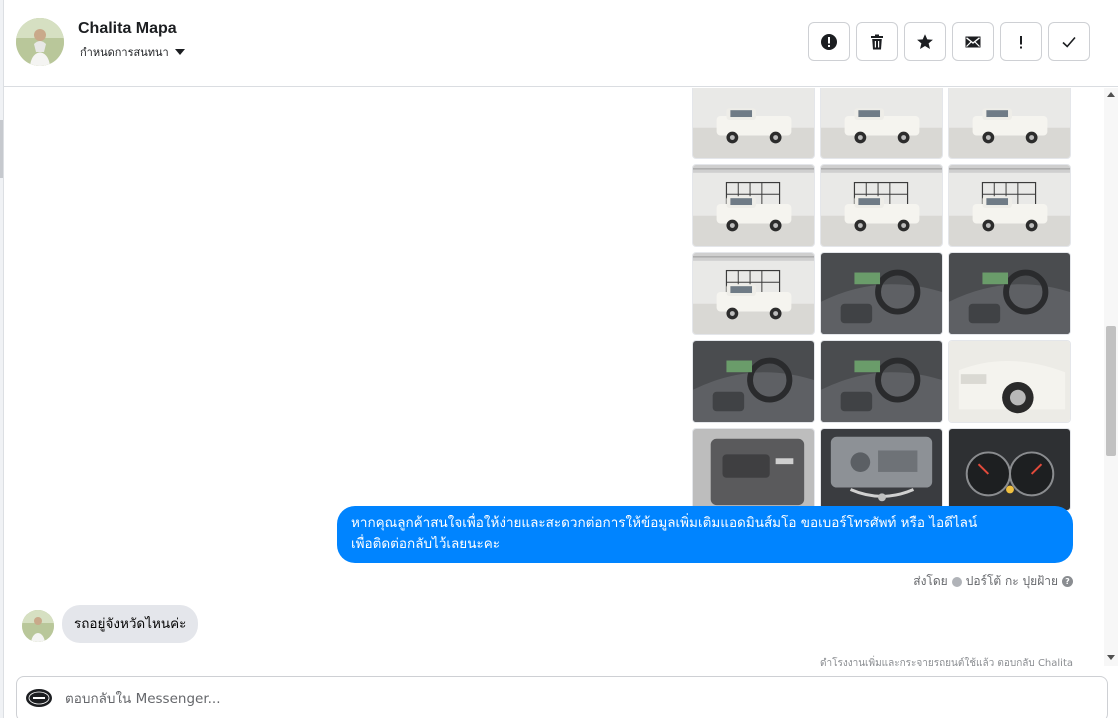 This screenshot has width=1118, height=718. I want to click on scroll-up-arrow-icon, so click(1111, 94).